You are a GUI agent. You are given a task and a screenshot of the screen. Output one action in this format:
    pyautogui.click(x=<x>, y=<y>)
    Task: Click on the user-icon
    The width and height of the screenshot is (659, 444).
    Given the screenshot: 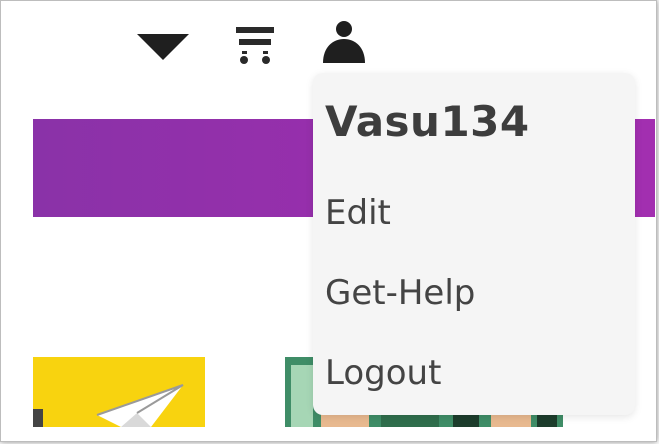 What is the action you would take?
    pyautogui.click(x=344, y=41)
    